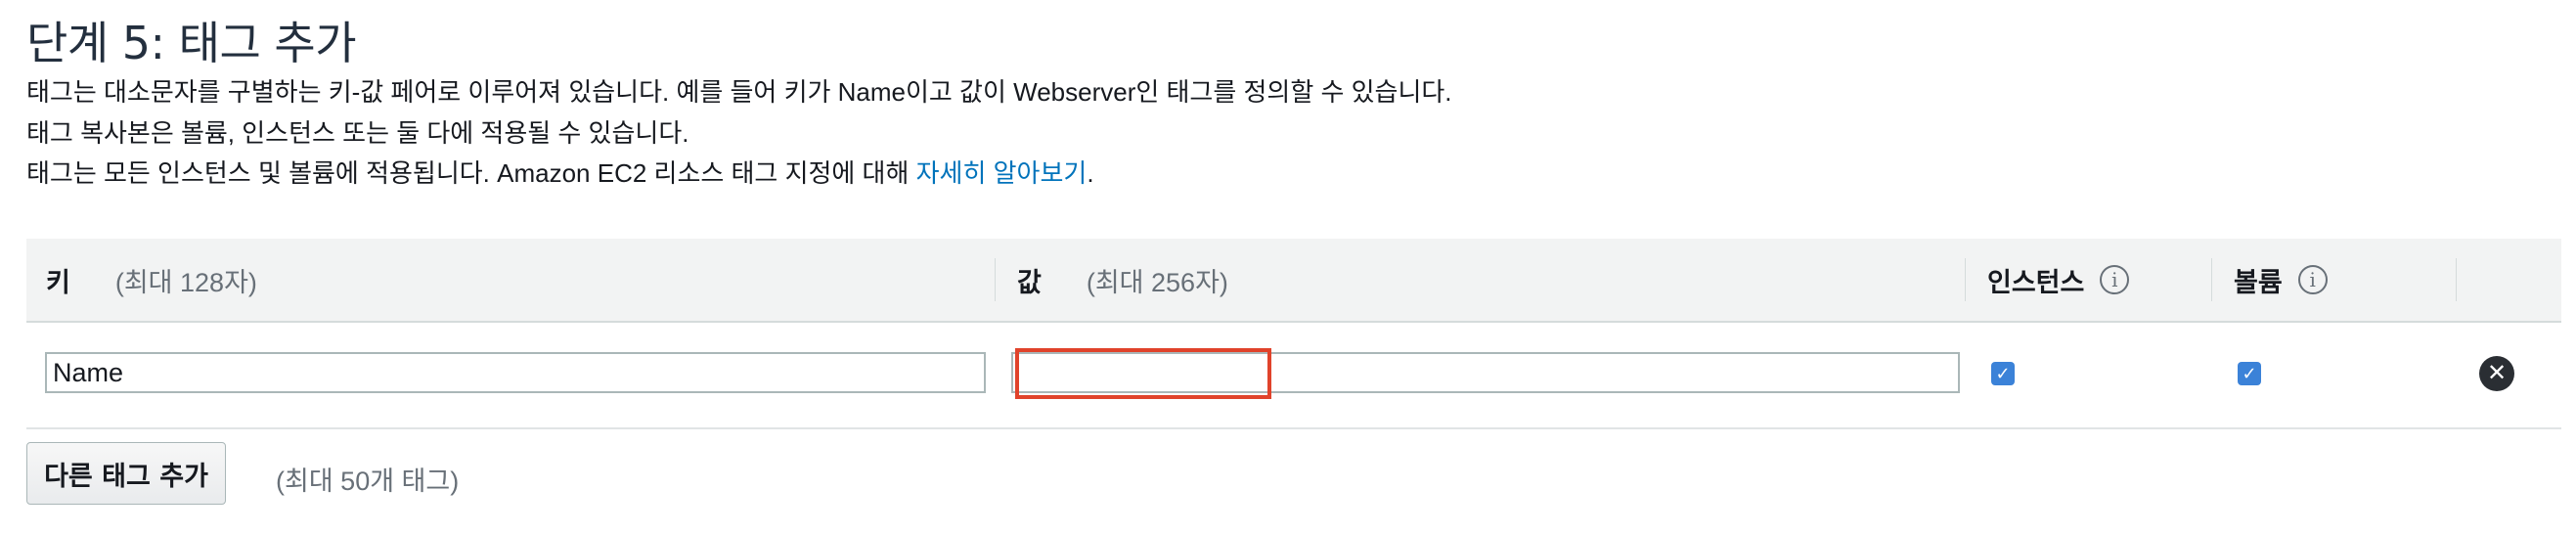  What do you see at coordinates (357, 133) in the screenshot?
I see `description-line-2: 태그 복사본은 볼륨, 인스턴스 또는 둘 다에 적용될 수 있습니다.` at bounding box center [357, 133].